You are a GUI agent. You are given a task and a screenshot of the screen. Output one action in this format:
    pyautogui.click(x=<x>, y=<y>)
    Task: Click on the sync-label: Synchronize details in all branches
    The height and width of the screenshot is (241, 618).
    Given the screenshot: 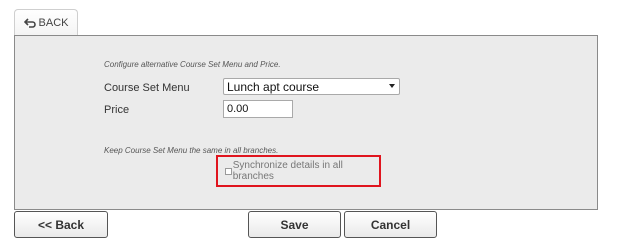 What is the action you would take?
    pyautogui.click(x=306, y=171)
    